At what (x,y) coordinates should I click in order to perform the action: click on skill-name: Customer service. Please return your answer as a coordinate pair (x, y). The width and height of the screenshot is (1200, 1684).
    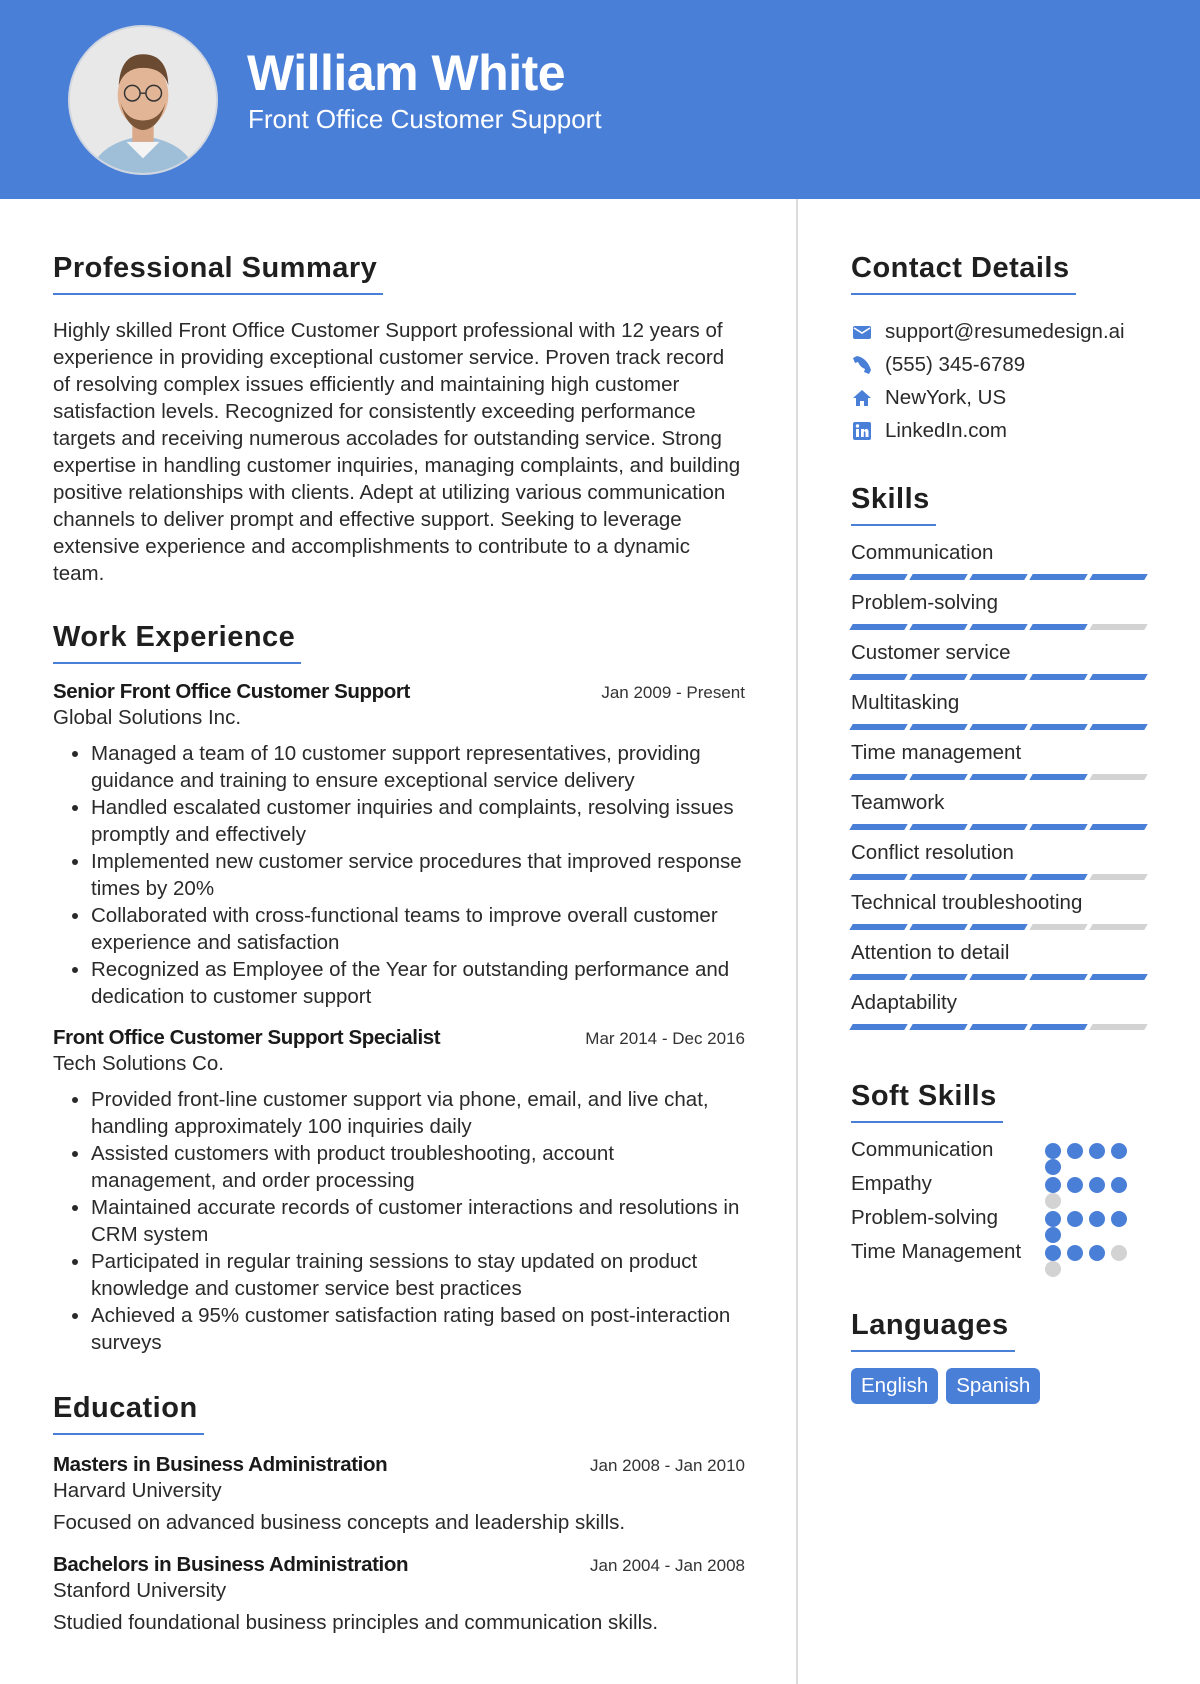
    Looking at the image, I should click on (931, 652).